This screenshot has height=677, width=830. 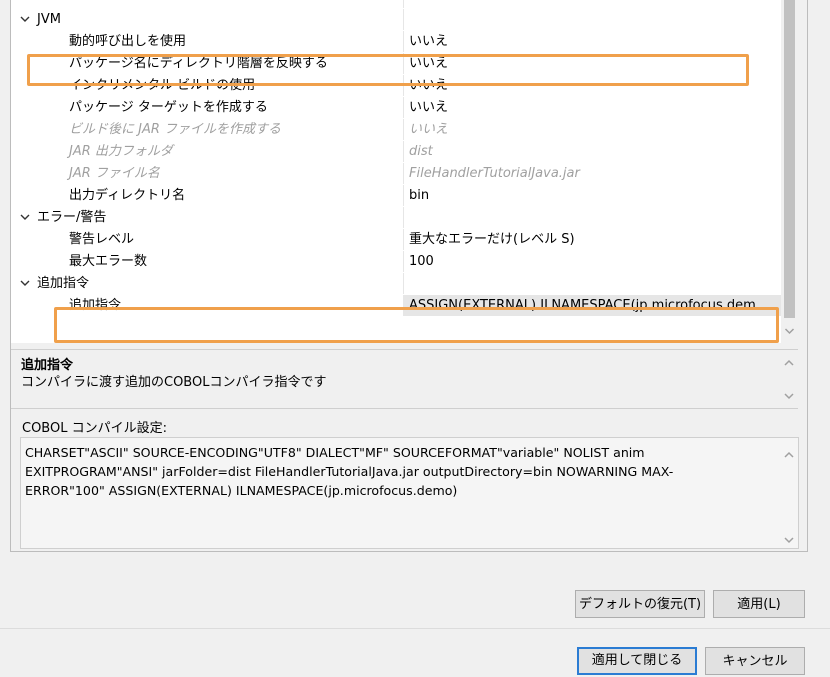 I want to click on description-panel: 追加指令 コンパイラに渡す追加のCOBOLコンパイラ指令です, so click(x=404, y=379).